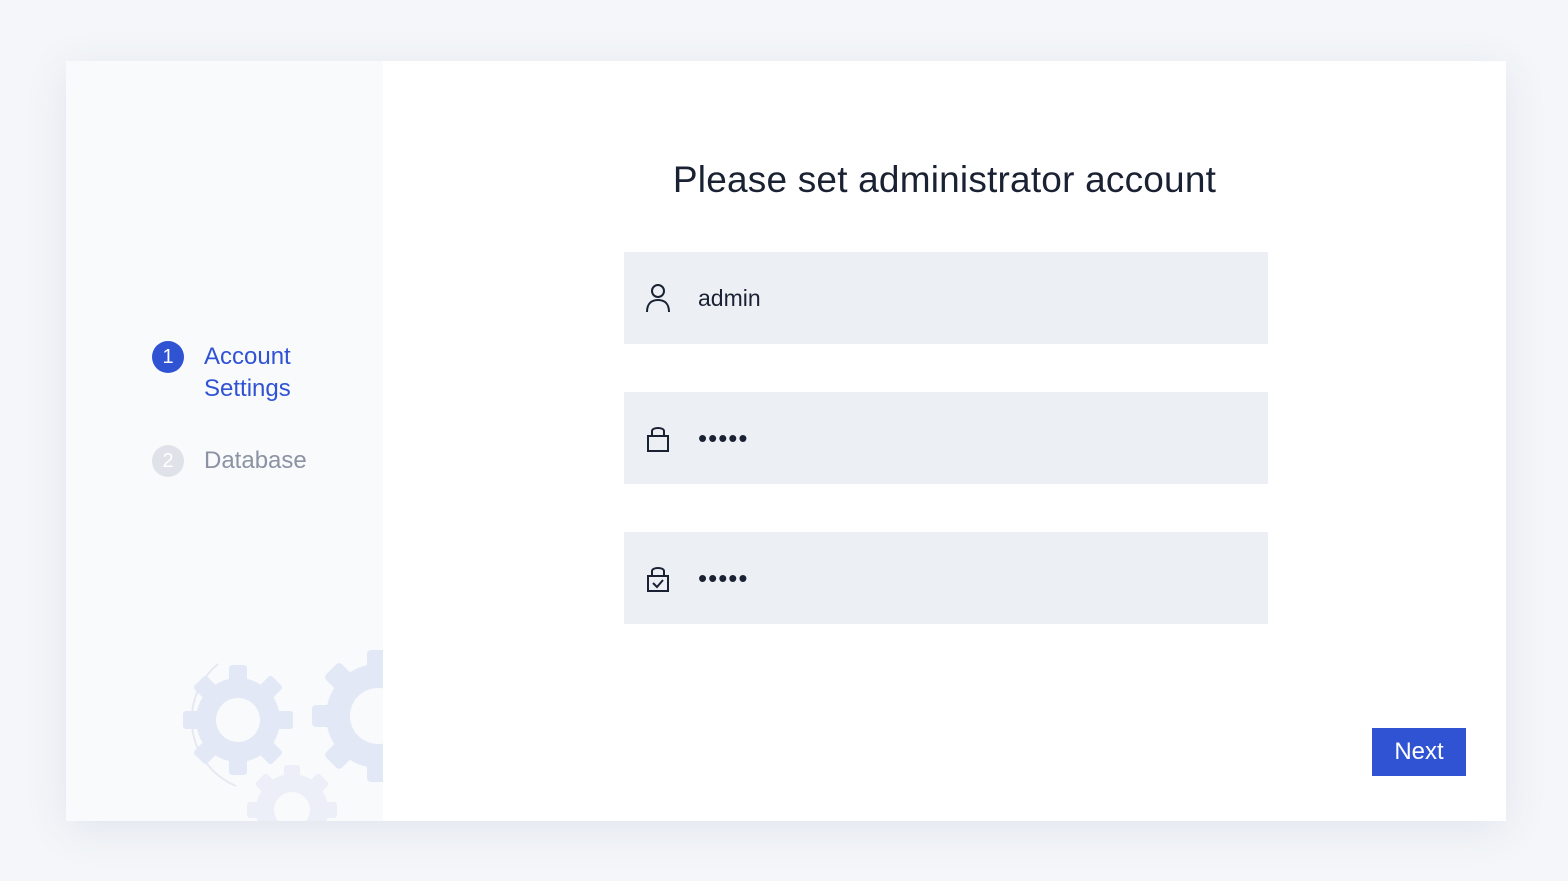 Image resolution: width=1568 pixels, height=881 pixels. I want to click on confirm-password-value: •••••, so click(968, 578).